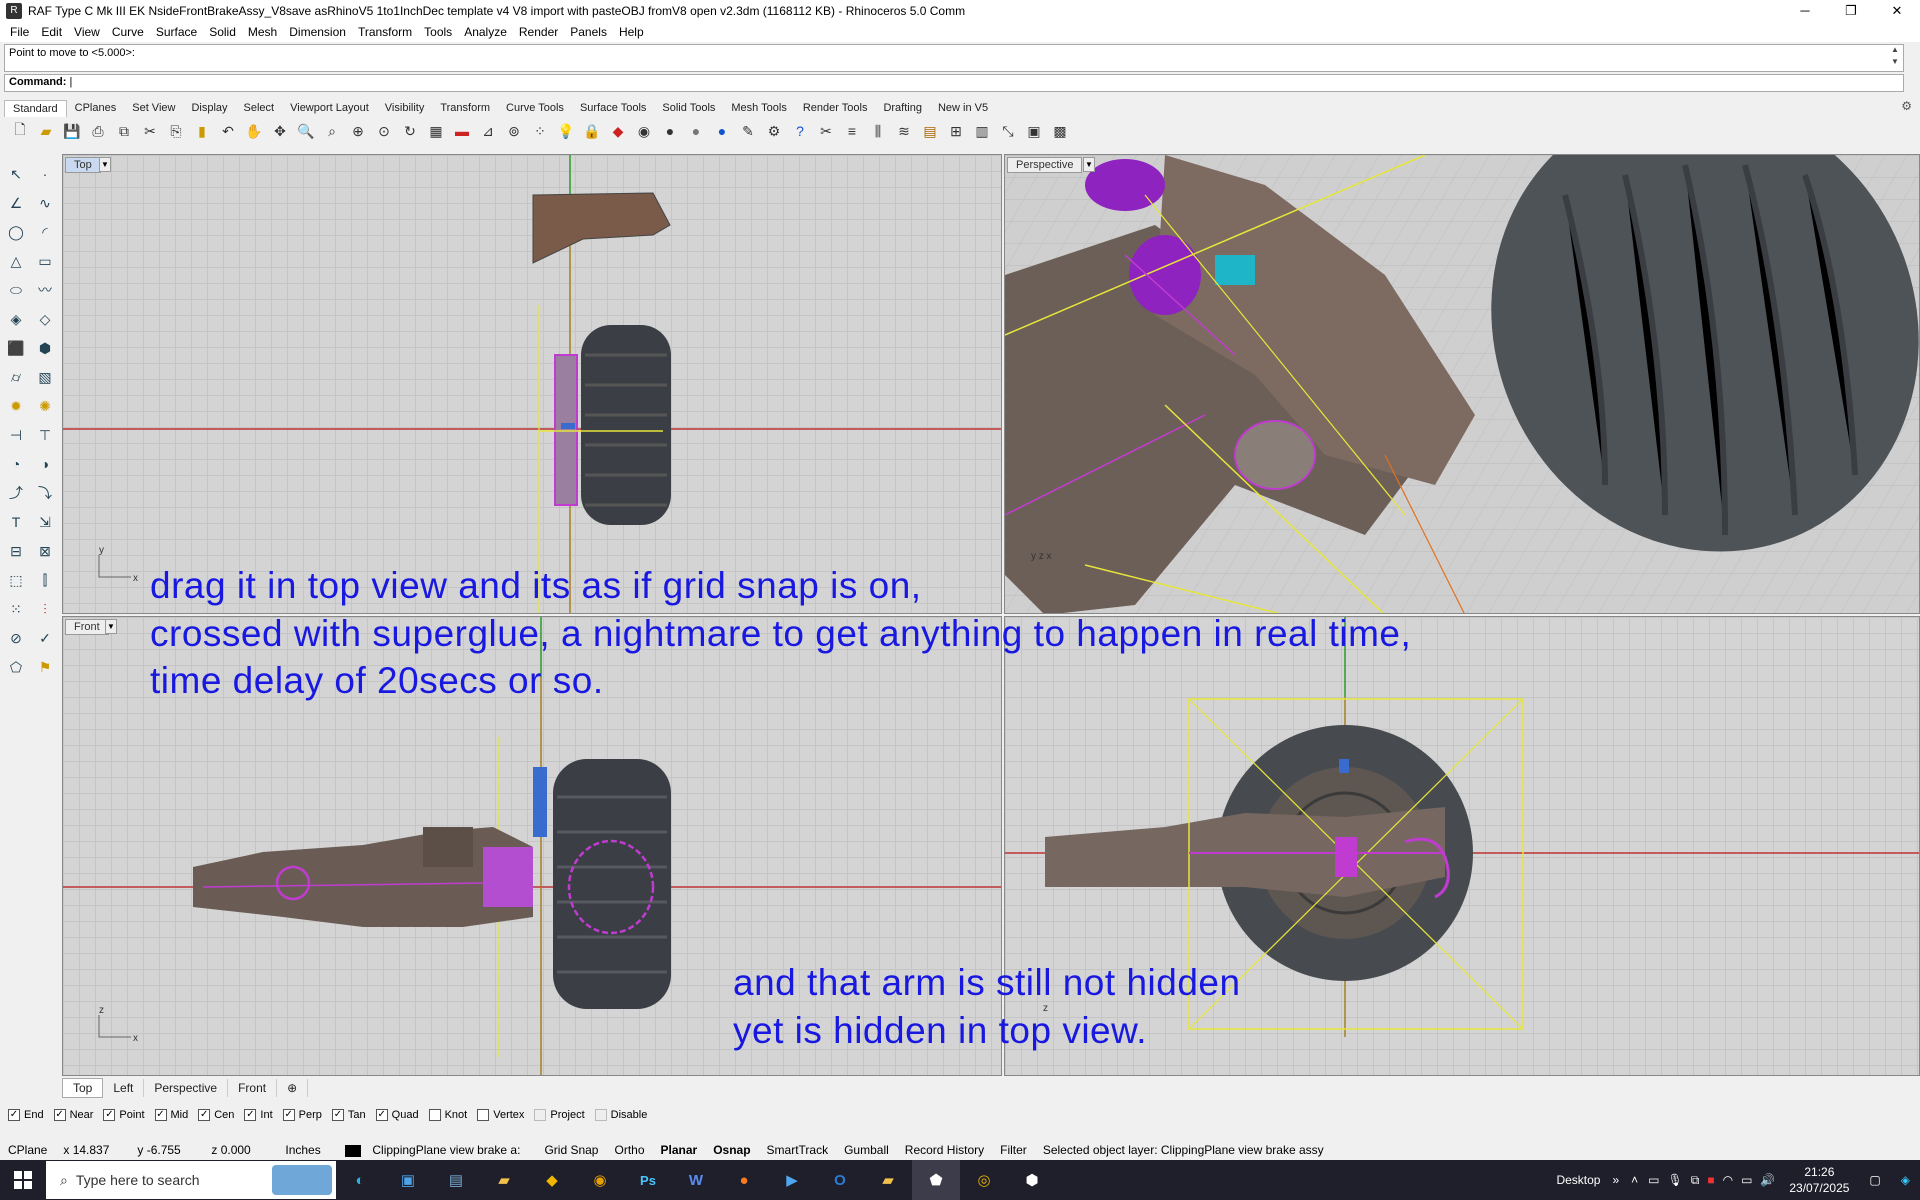 The image size is (1920, 1200). I want to click on scroll-down-icon: ▼, so click(1895, 65).